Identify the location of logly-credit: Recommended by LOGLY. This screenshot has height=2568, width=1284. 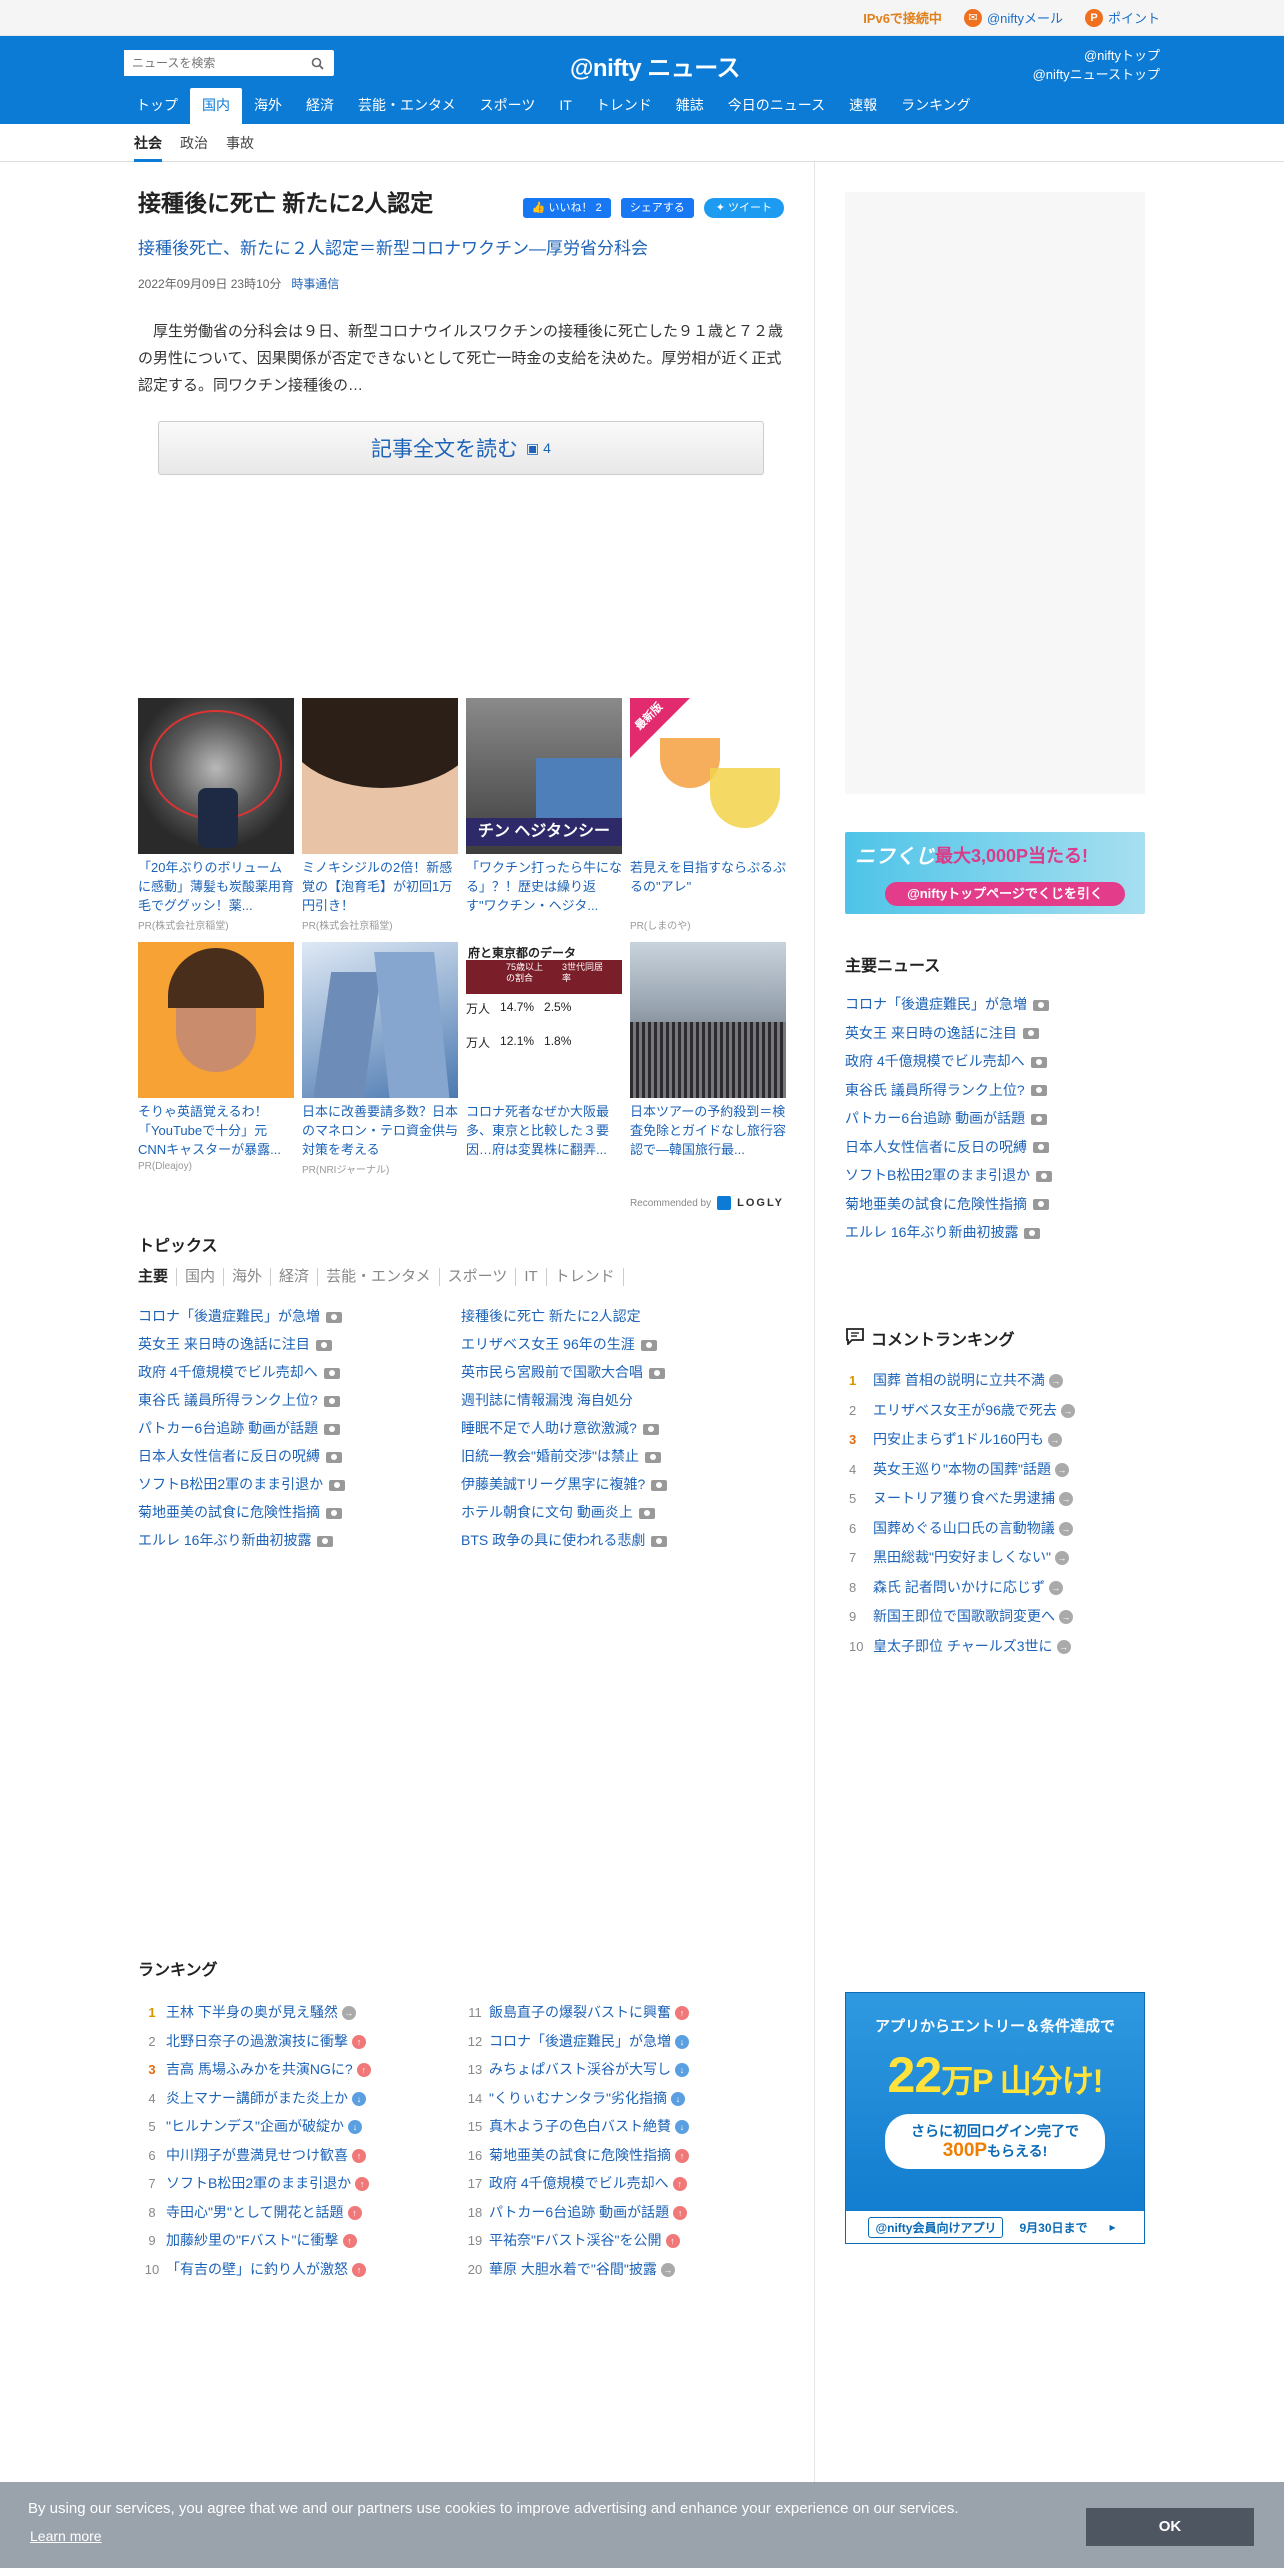
(707, 1203).